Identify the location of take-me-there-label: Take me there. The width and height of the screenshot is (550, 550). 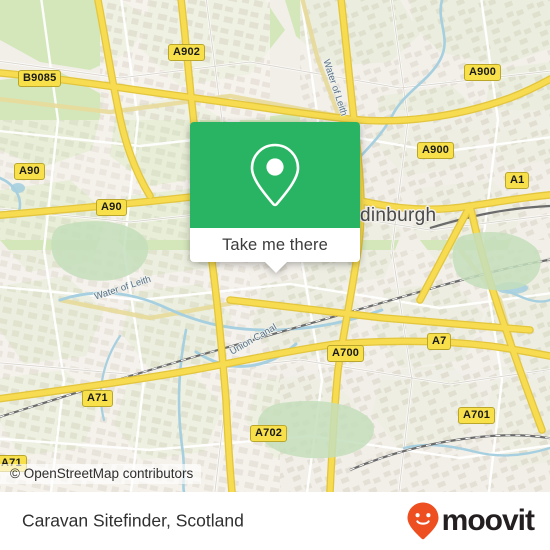
(275, 244).